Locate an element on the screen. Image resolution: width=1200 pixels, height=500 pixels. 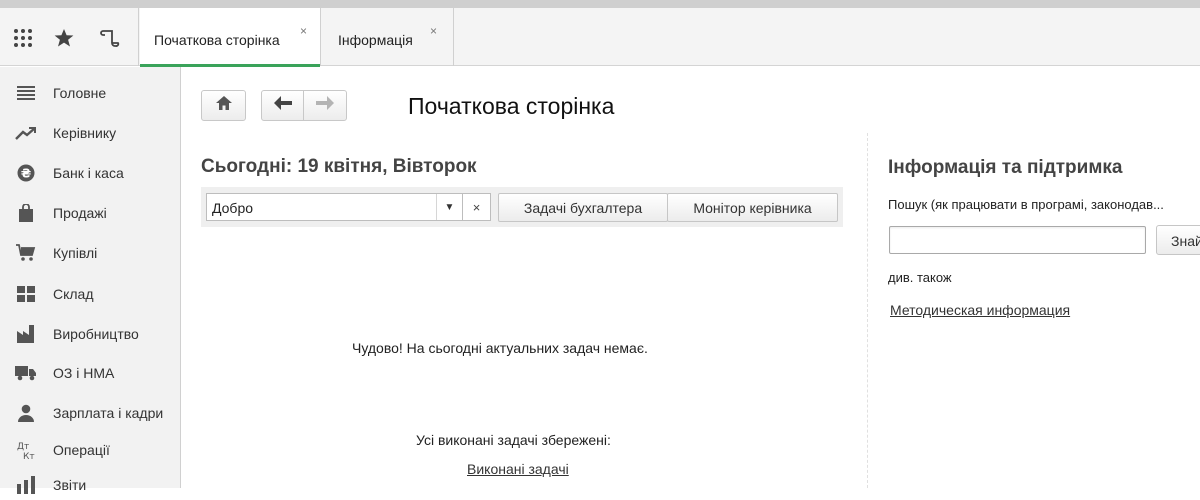
currency-coin-icon: ₴ is located at coordinates (26, 173).